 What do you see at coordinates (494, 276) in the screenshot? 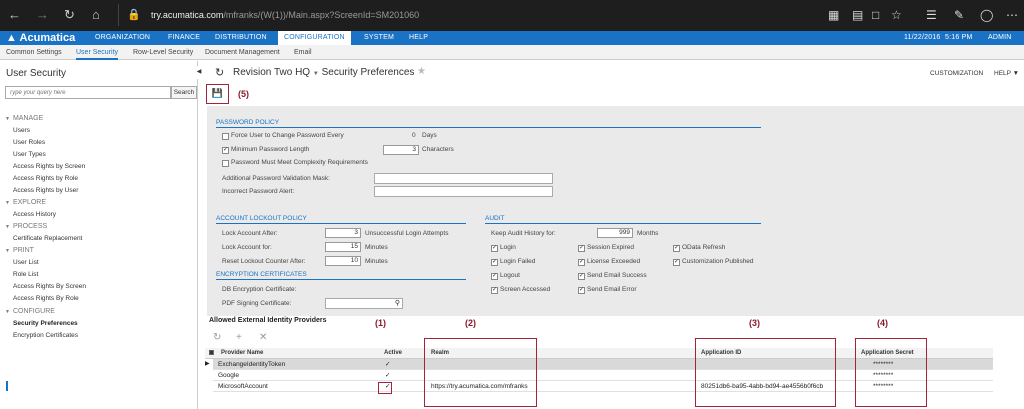
I see `audit-logout-checkbox: ✓` at bounding box center [494, 276].